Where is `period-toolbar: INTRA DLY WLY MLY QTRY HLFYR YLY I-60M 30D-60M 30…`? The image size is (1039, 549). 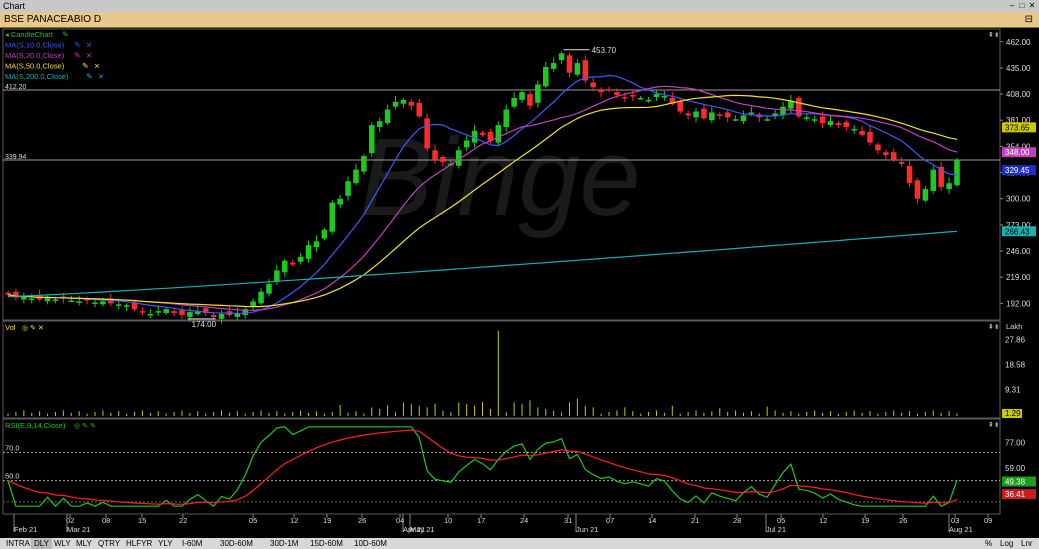
period-toolbar: INTRA DLY WLY MLY QTRY HLFYR YLY I-60M 30D-60M 30… is located at coordinates (519, 543).